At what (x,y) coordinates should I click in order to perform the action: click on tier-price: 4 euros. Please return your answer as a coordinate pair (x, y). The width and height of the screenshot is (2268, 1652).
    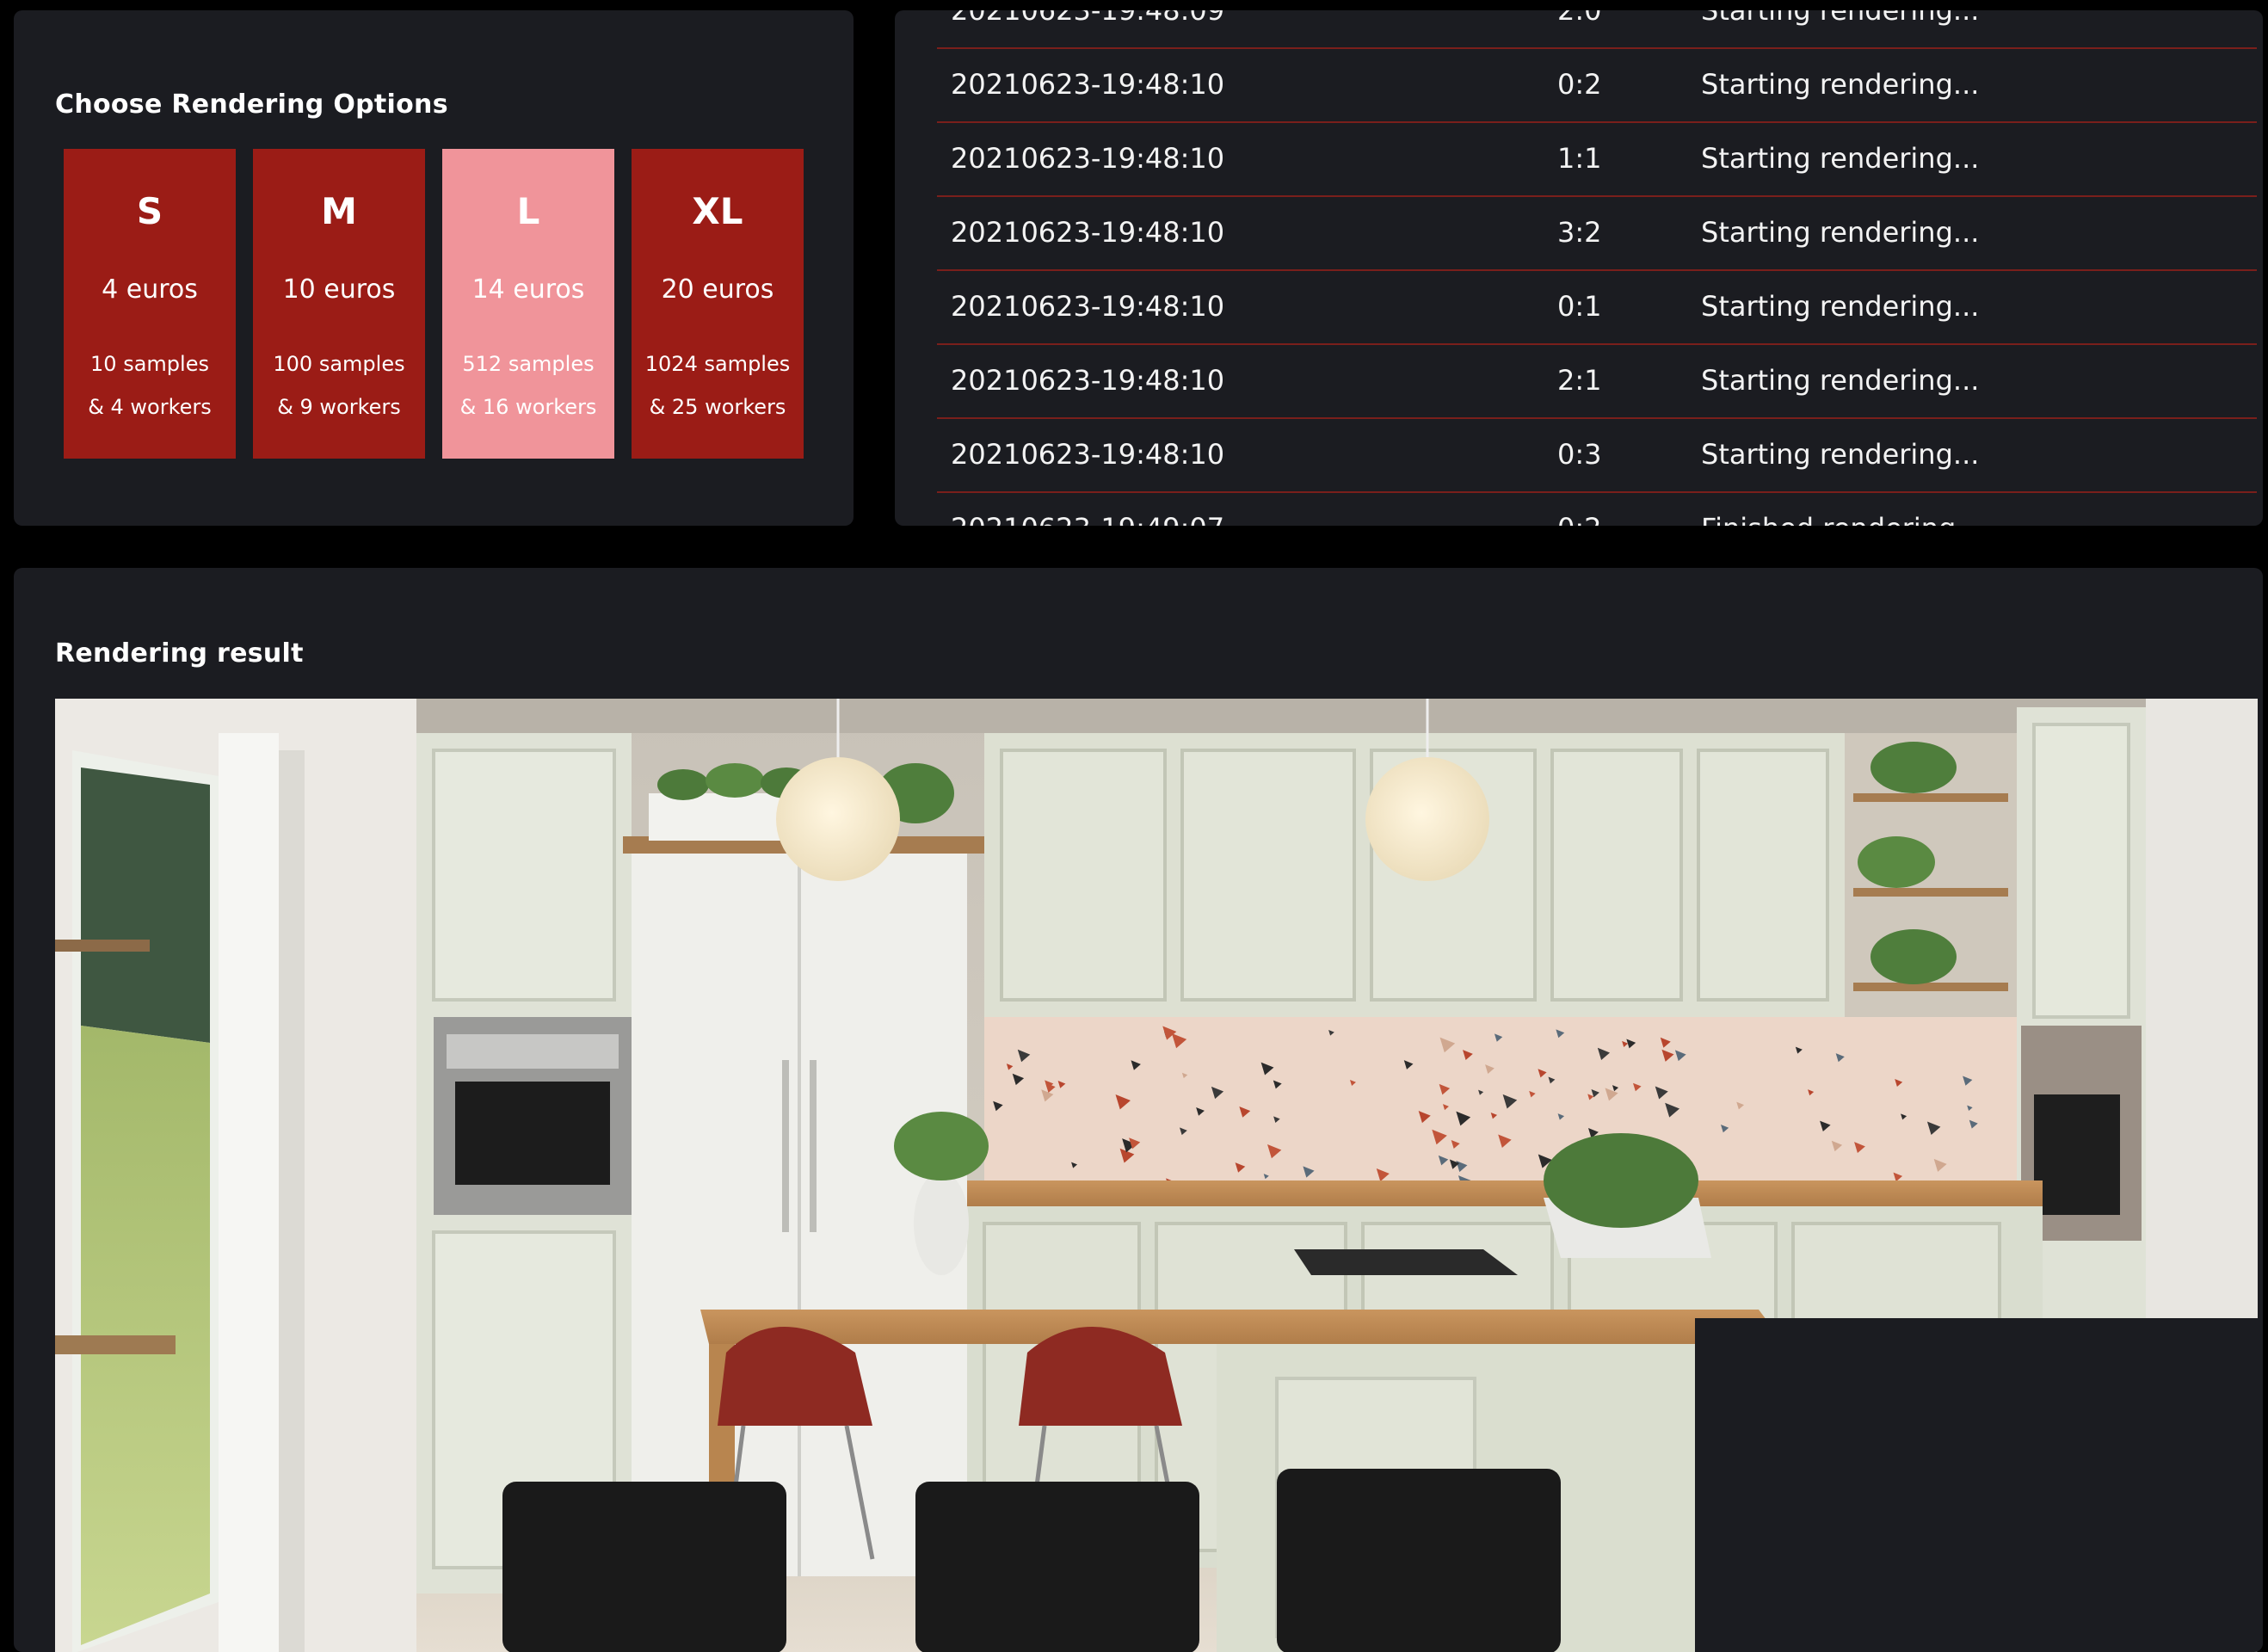
    Looking at the image, I should click on (150, 289).